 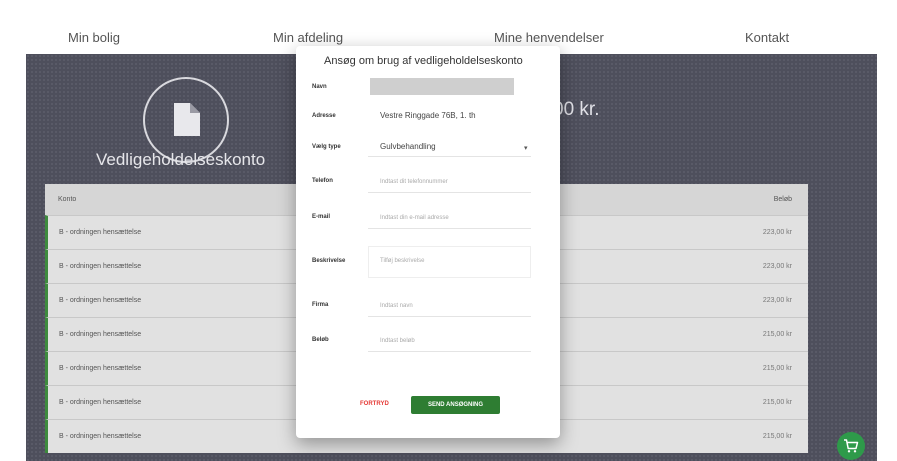 What do you see at coordinates (414, 218) in the screenshot?
I see `email-input: Indtast din e-mail adresse` at bounding box center [414, 218].